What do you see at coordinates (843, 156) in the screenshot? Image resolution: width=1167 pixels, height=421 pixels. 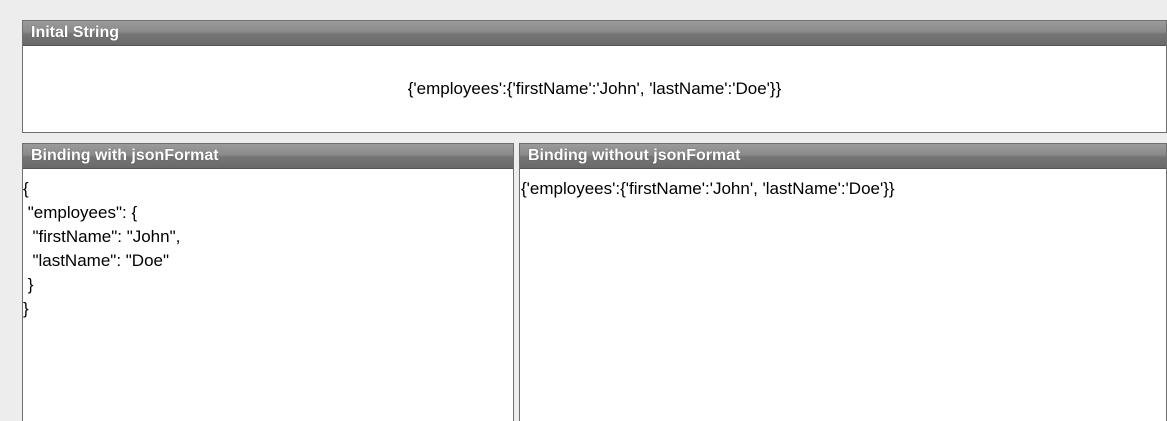 I see `binding-without-jsonformat-title: Binding without jsonFormat` at bounding box center [843, 156].